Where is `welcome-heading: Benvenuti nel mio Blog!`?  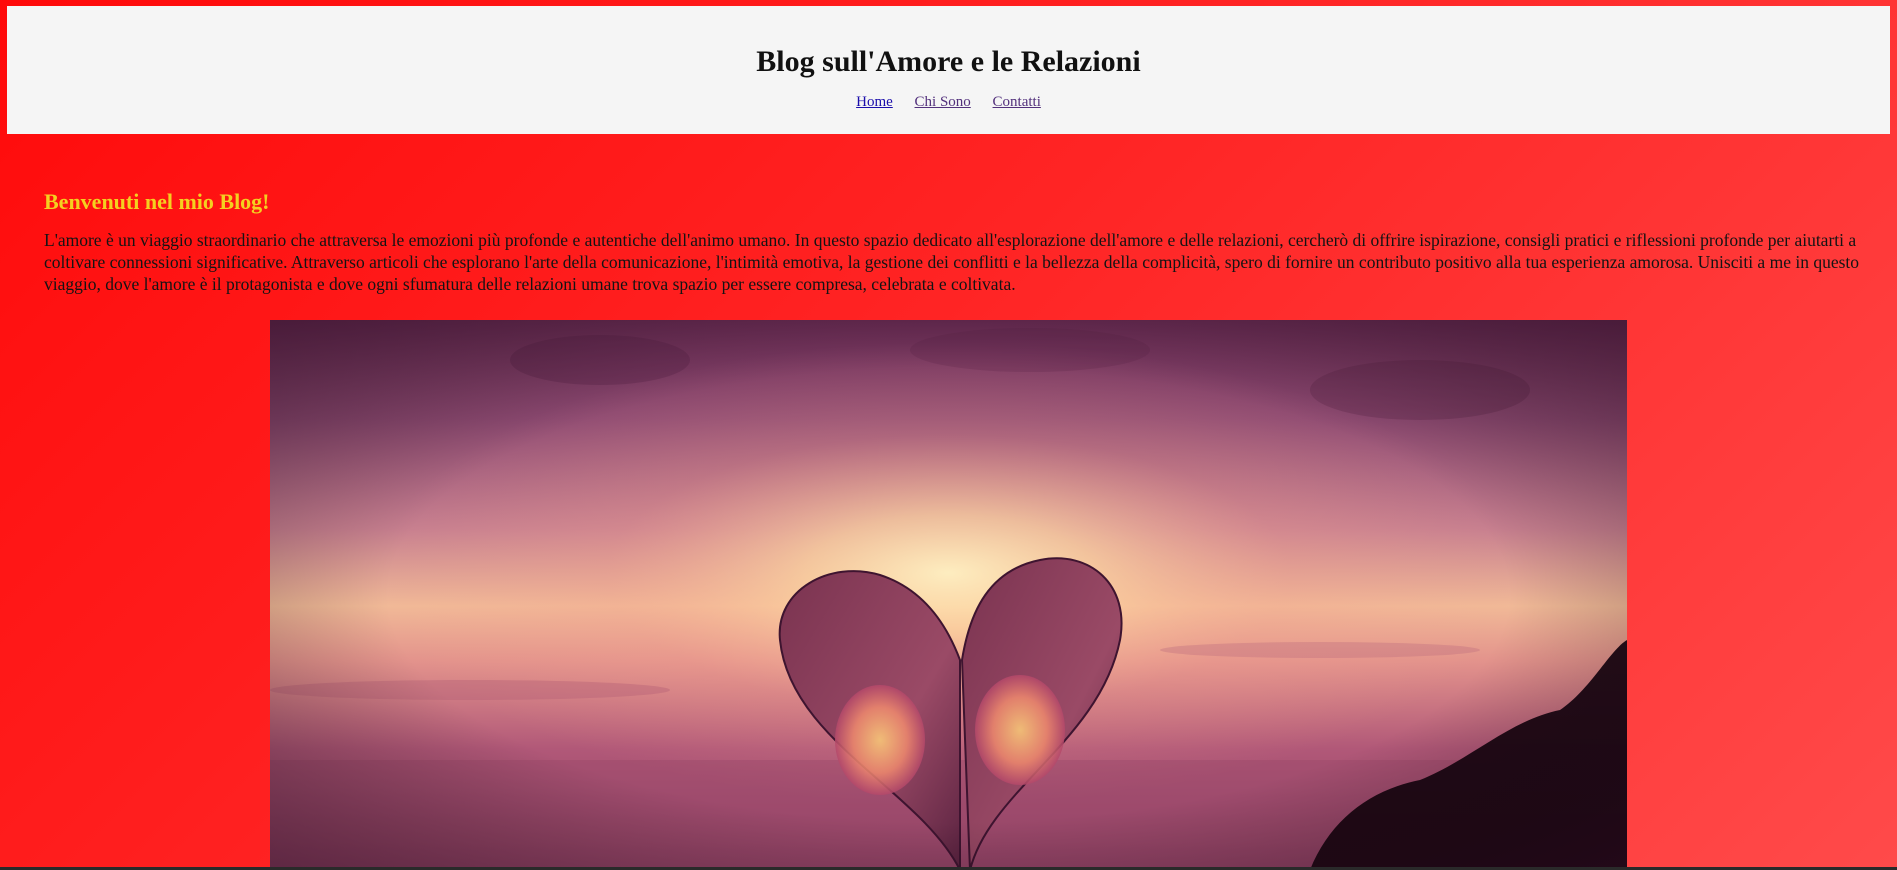
welcome-heading: Benvenuti nel mio Blog! is located at coordinates (157, 201).